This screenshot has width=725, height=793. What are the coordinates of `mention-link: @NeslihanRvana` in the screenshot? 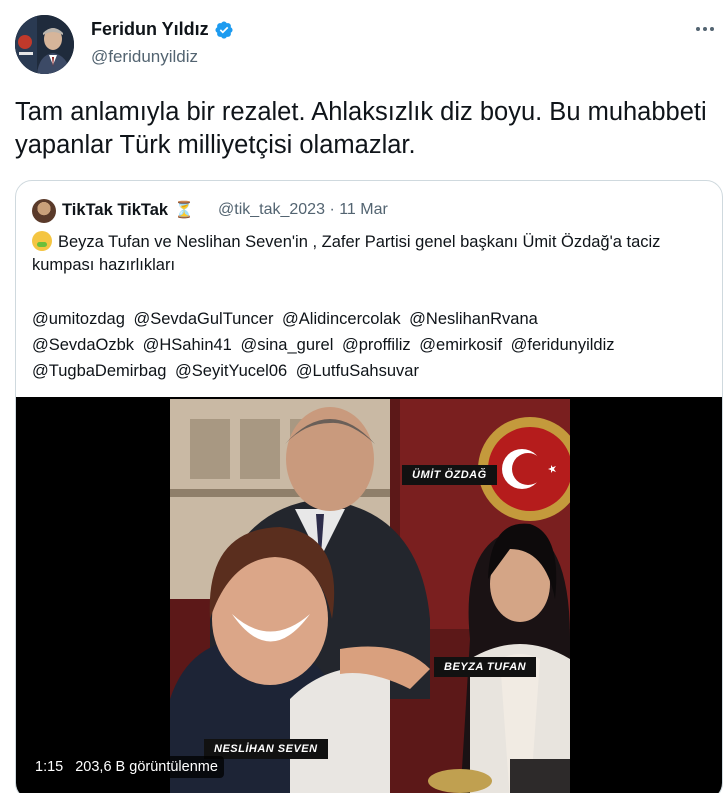 It's located at (473, 319).